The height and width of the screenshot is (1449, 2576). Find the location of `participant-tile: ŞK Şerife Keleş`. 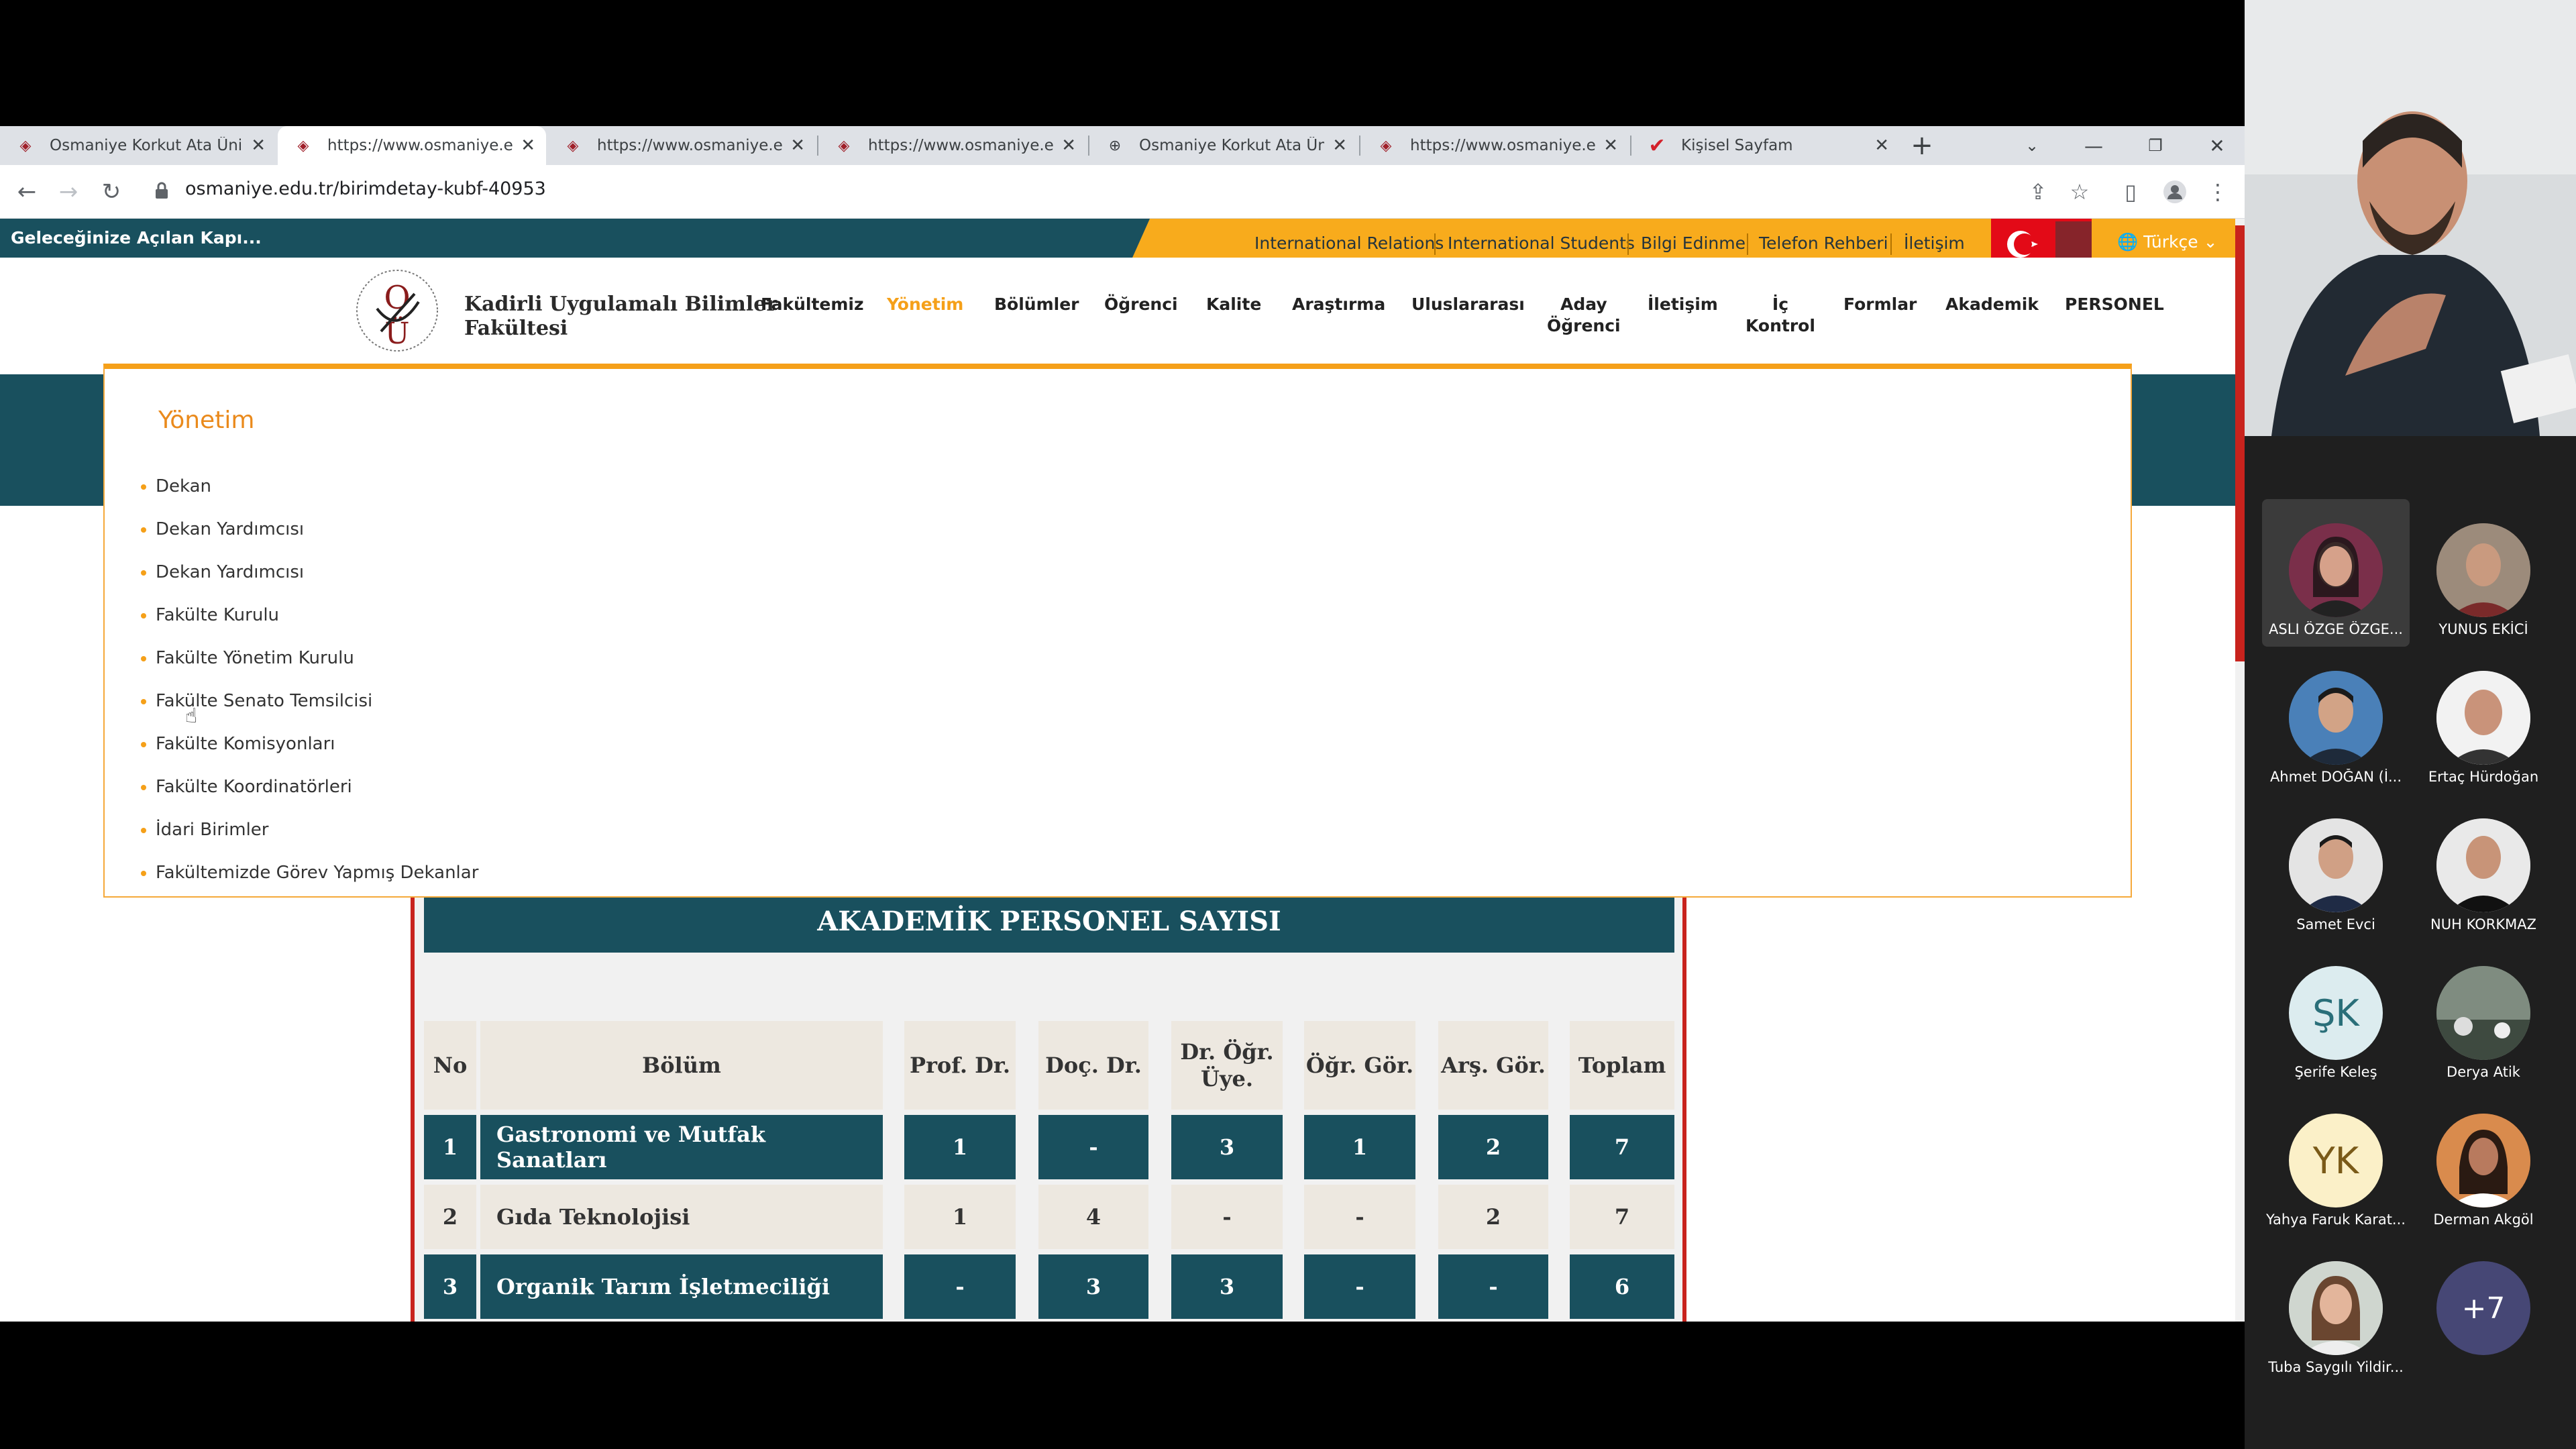

participant-tile: ŞK Şerife Keleş is located at coordinates (2336, 1015).